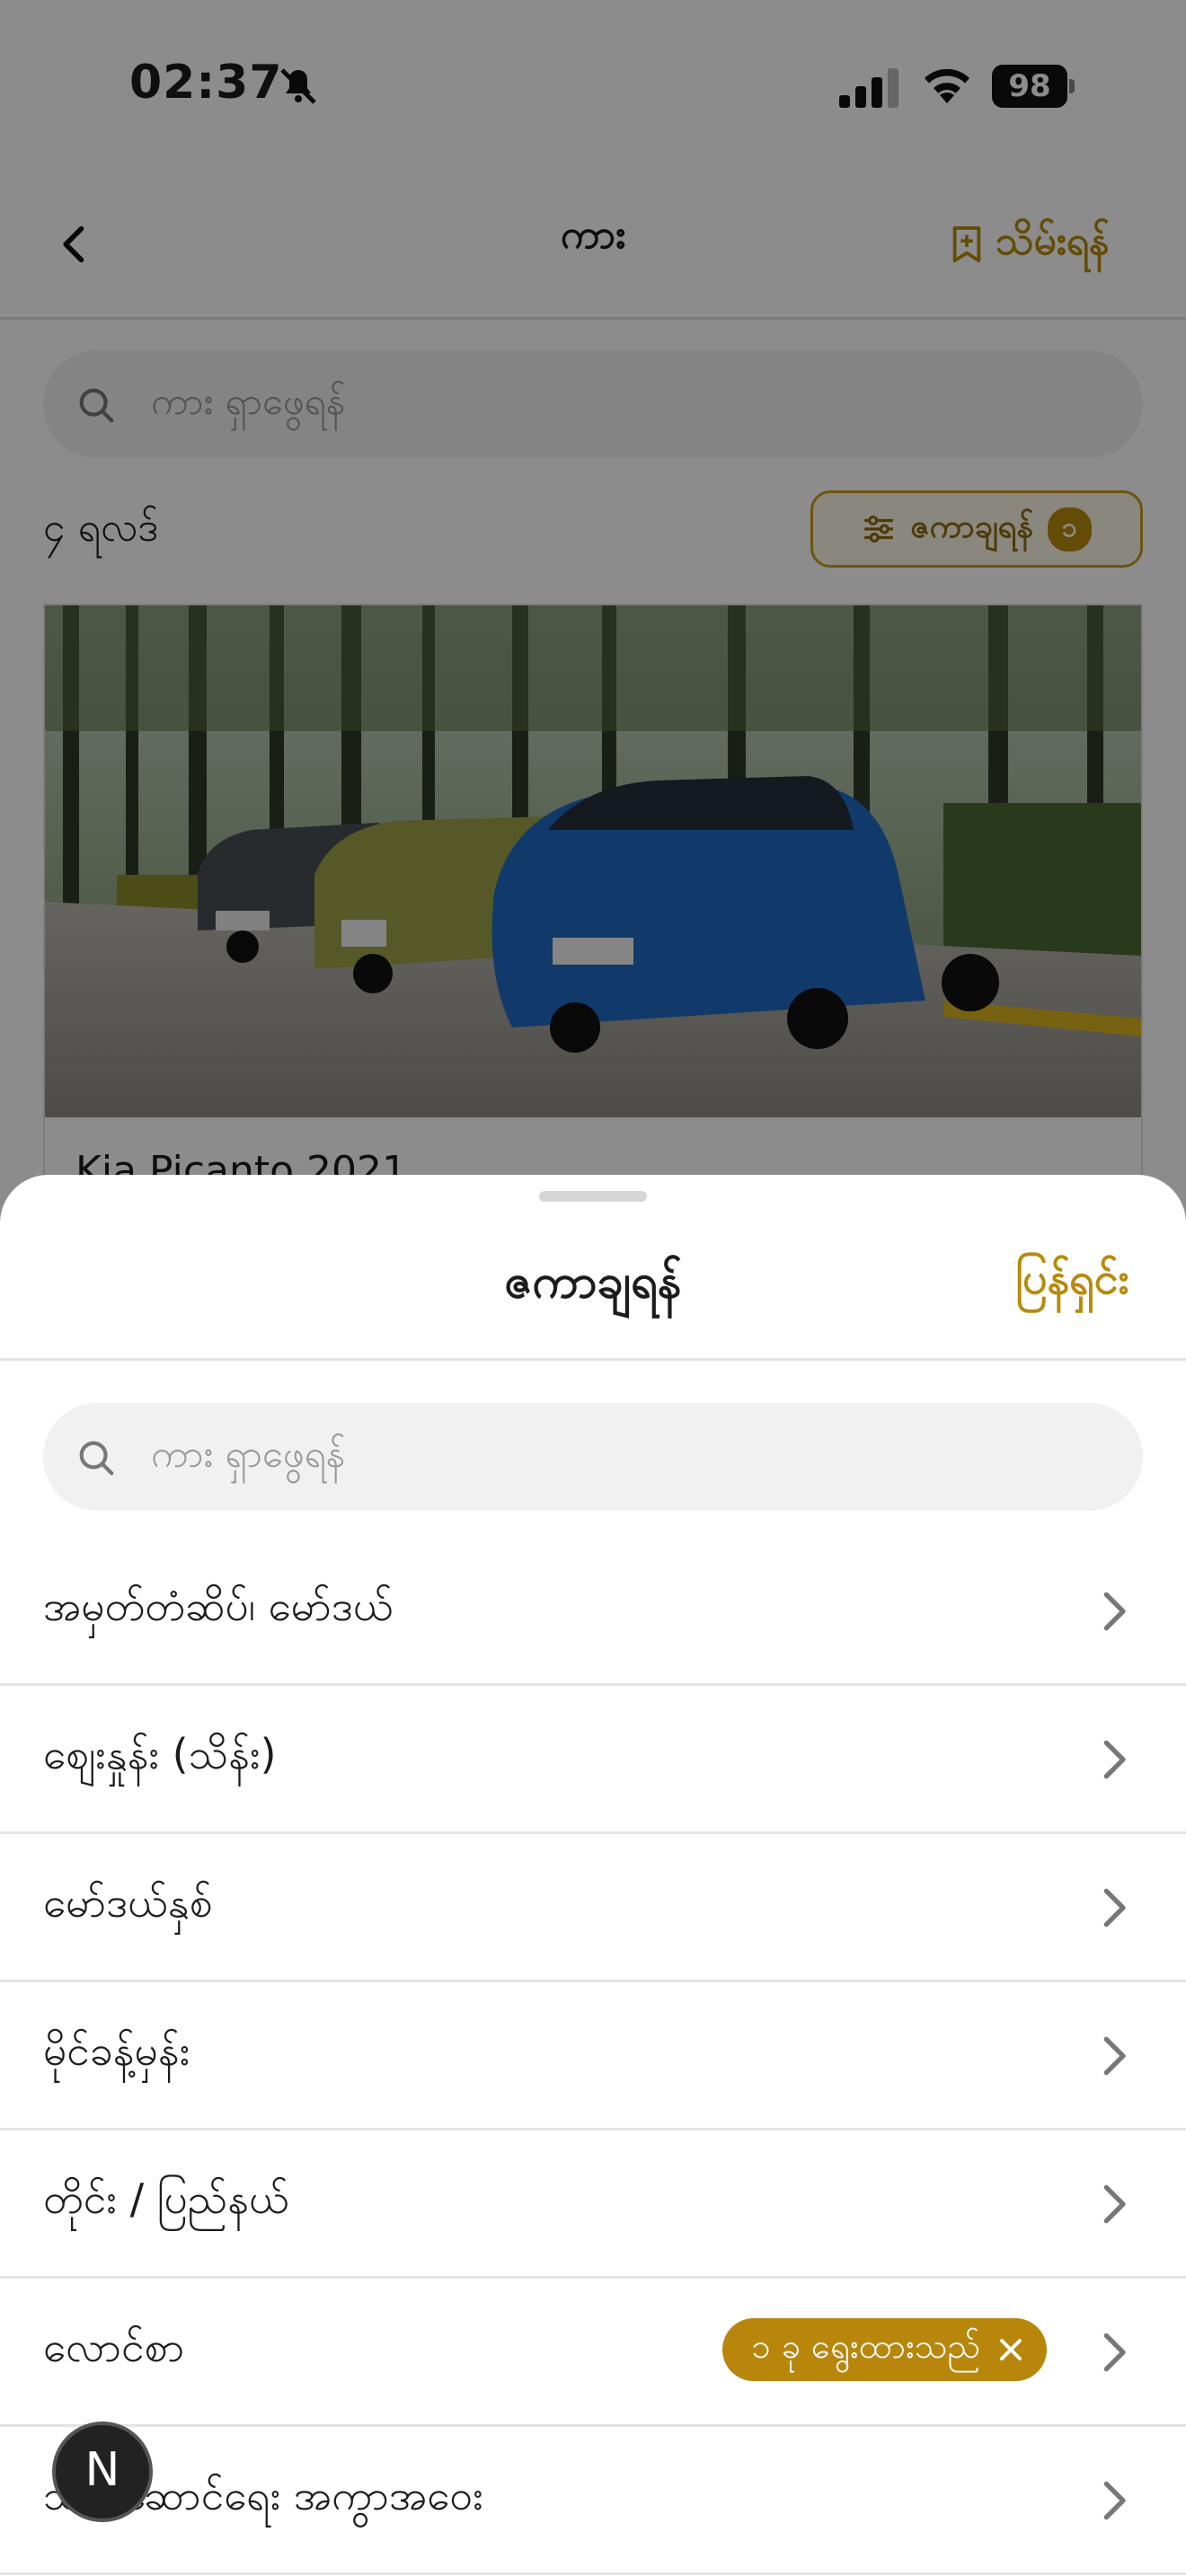 This screenshot has width=1186, height=2576. I want to click on filter-row-range: သယ်ဆောင်ရေး အကွာအဝေး, so click(593, 2501).